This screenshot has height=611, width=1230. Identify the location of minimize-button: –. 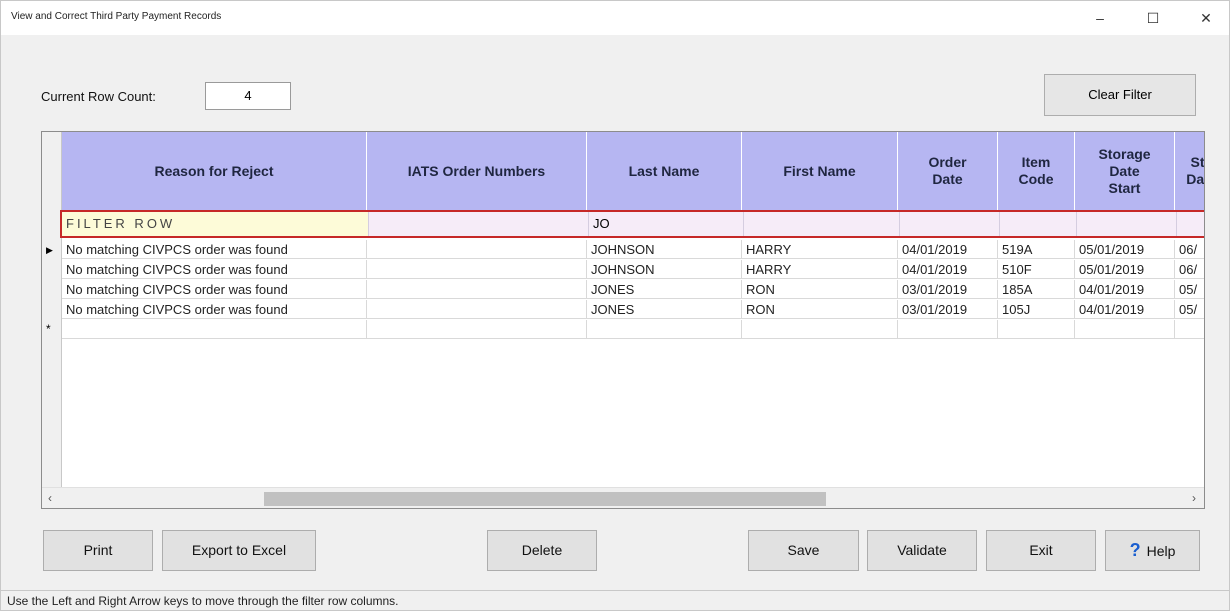
(1100, 18).